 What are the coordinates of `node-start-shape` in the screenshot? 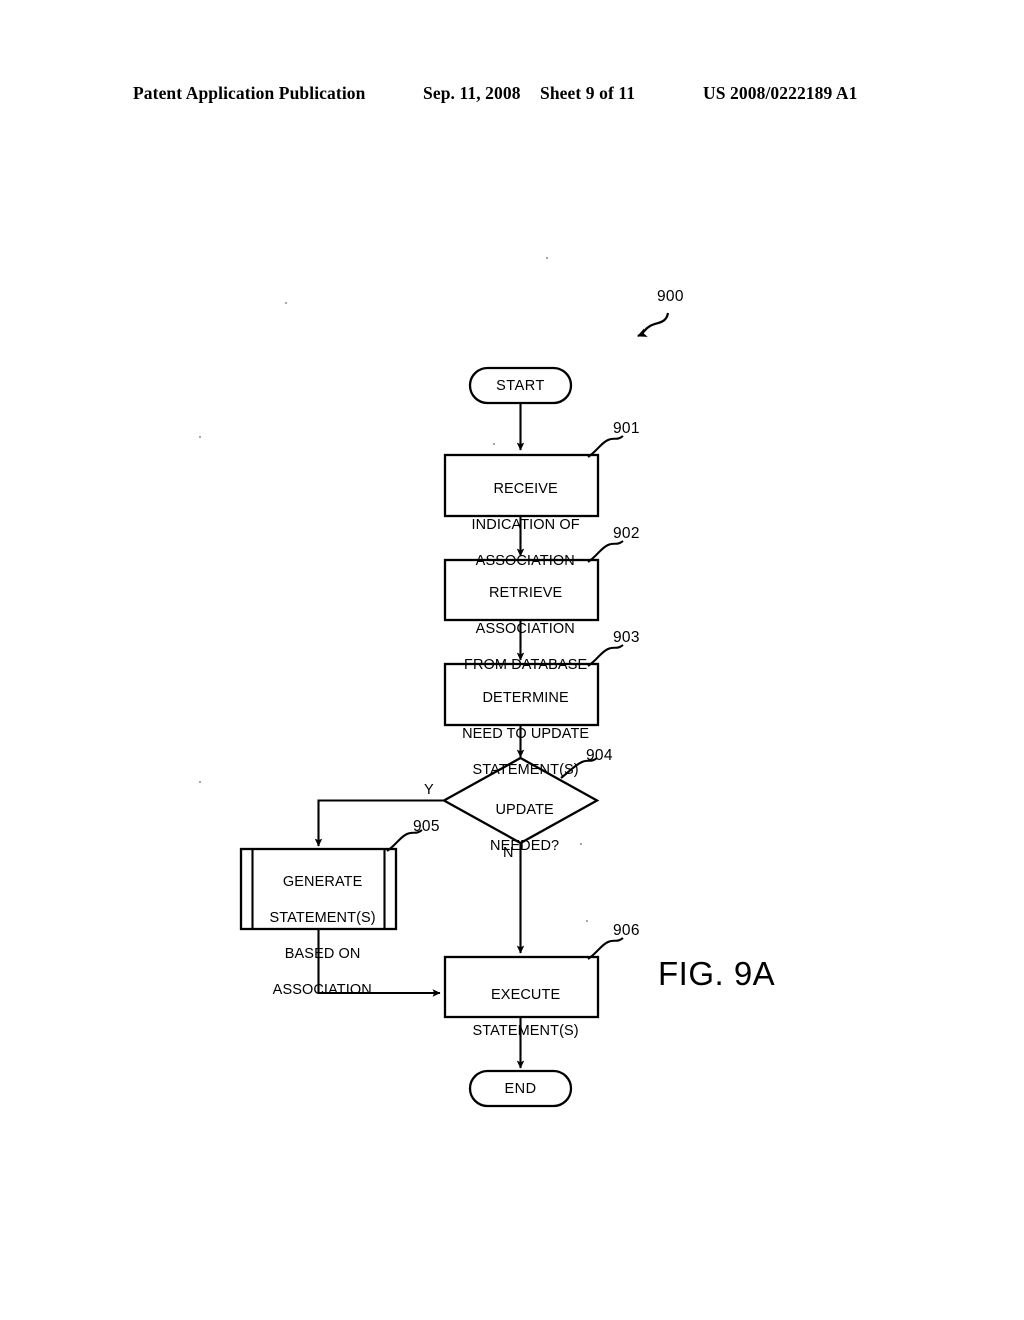 It's located at (520, 385).